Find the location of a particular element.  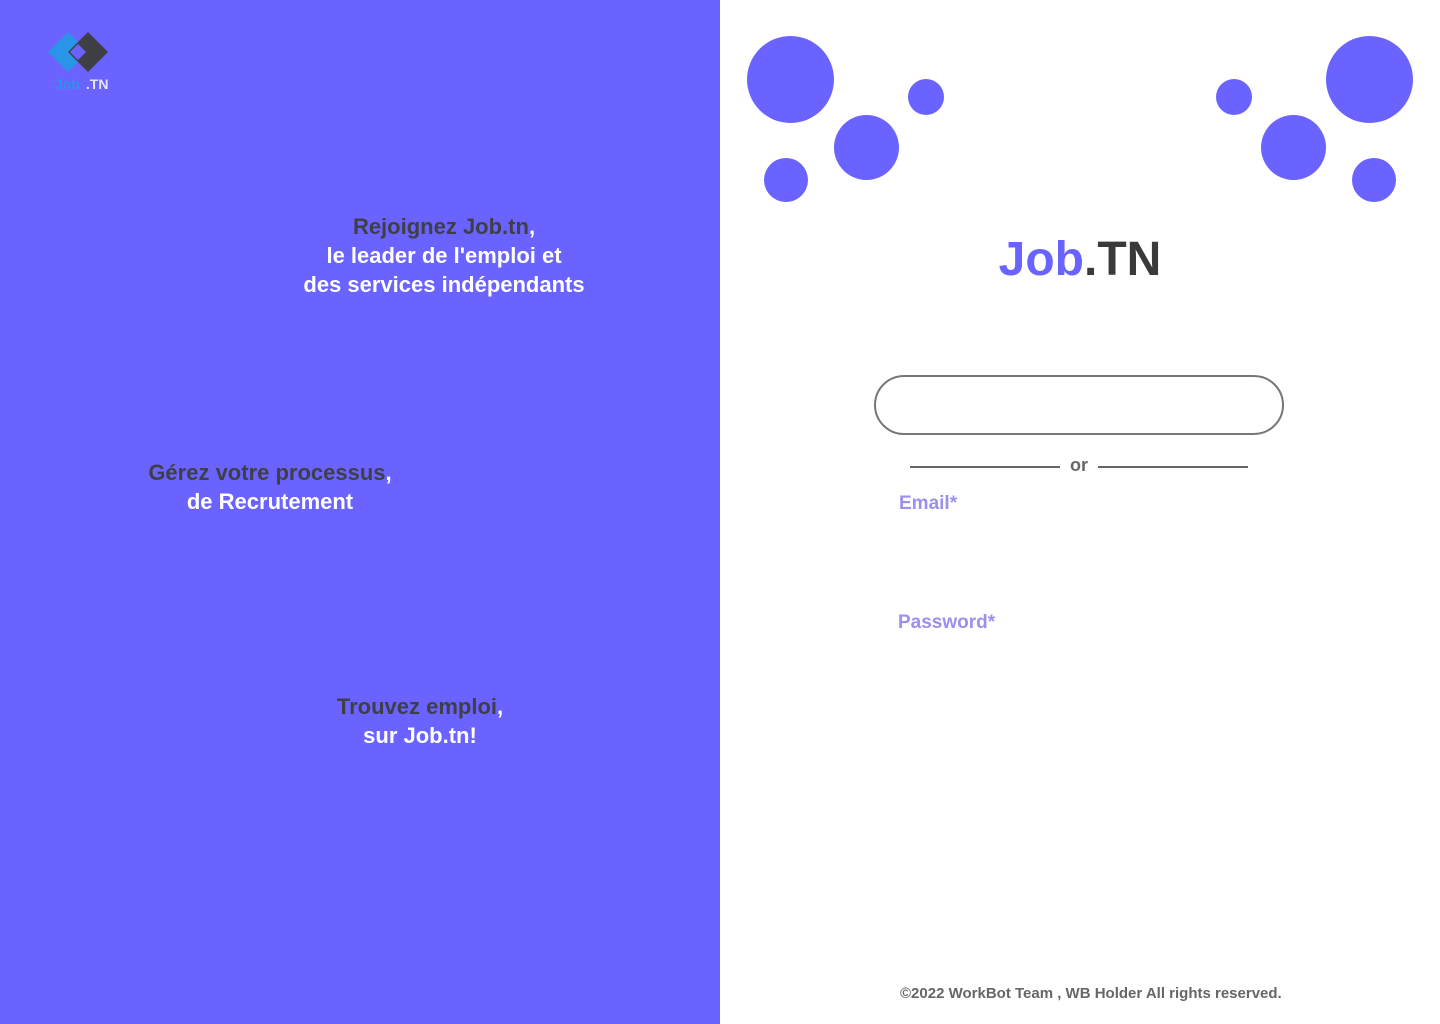

logo: Job .TN is located at coordinates (83, 62).